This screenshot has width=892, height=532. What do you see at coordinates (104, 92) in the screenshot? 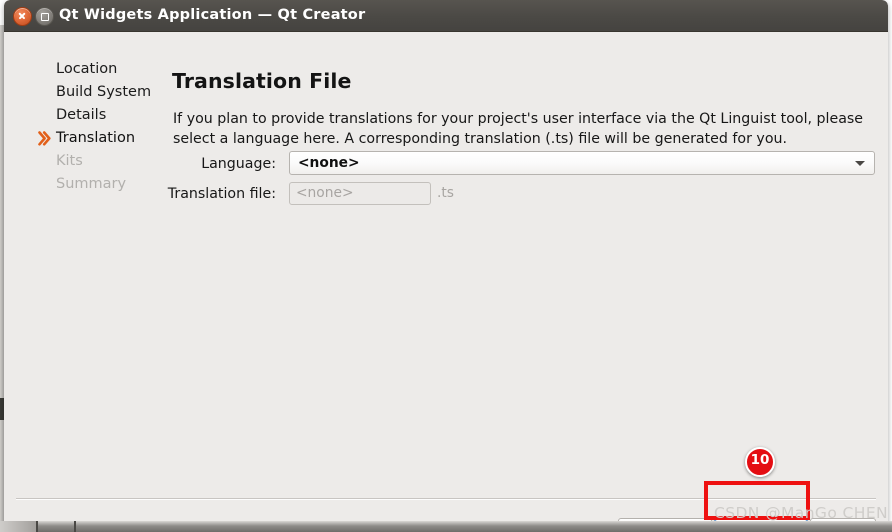
I see `sidebar-item-label: Build System` at bounding box center [104, 92].